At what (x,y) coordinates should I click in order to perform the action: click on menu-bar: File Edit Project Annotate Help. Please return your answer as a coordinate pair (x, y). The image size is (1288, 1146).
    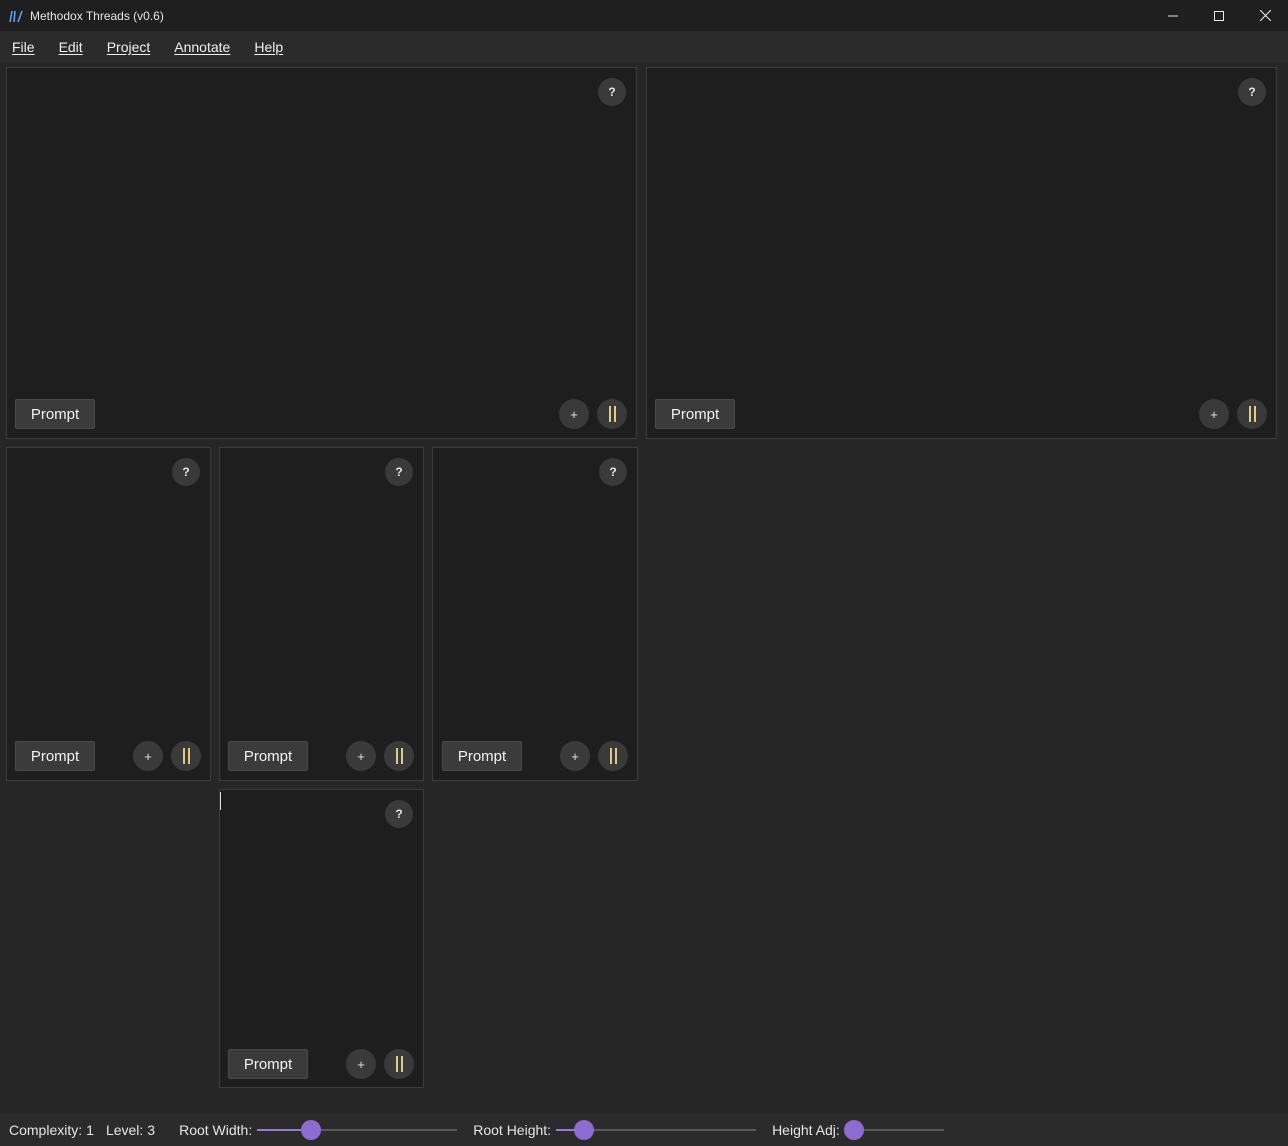
    Looking at the image, I should click on (644, 47).